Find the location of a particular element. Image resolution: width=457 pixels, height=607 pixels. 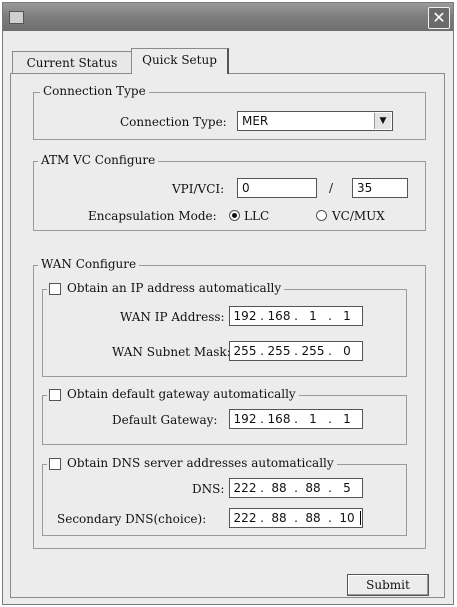

octet: 10 is located at coordinates (347, 518).